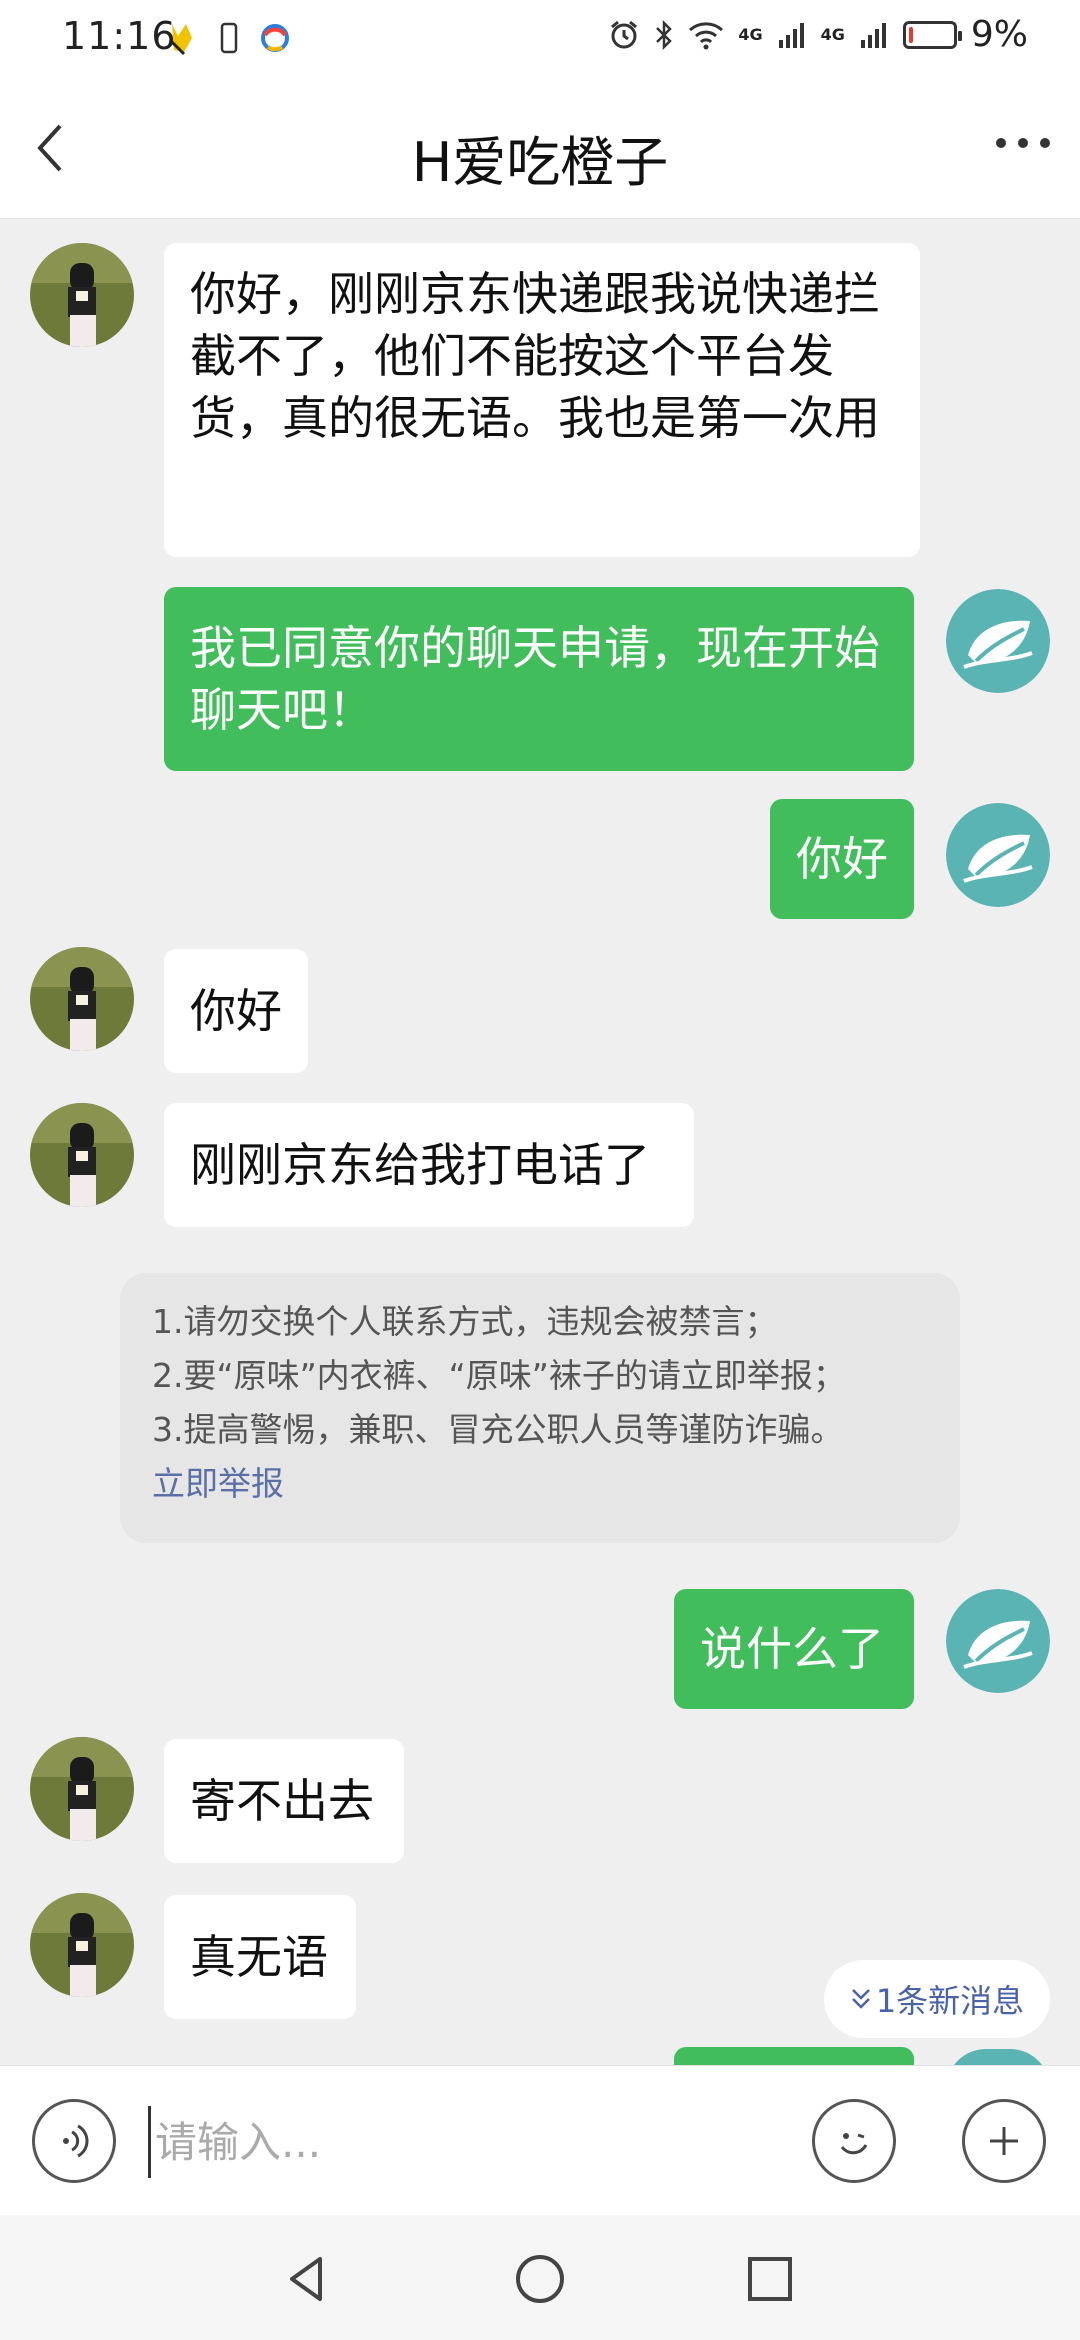 The image size is (1080, 2340). I want to click on notification-app-icon, so click(180, 40).